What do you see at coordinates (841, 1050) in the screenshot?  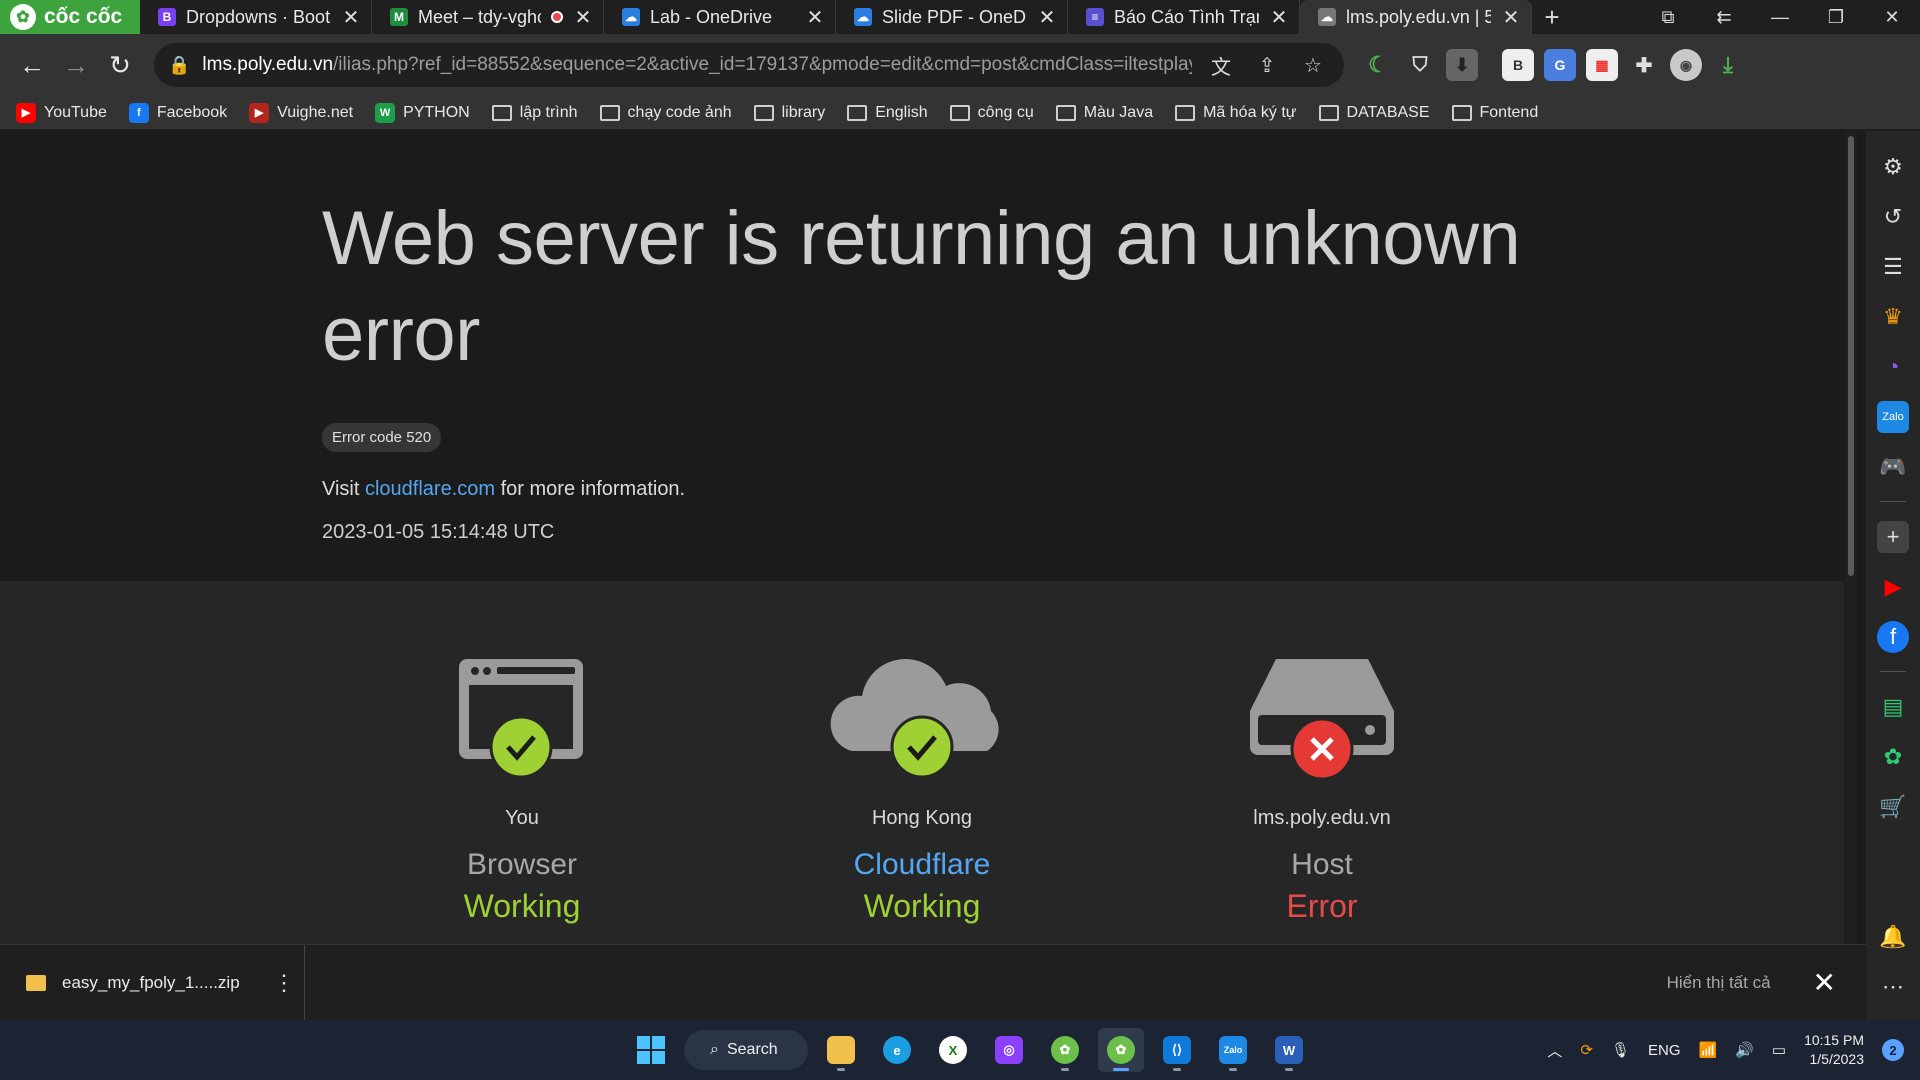 I see `file-explorer-app` at bounding box center [841, 1050].